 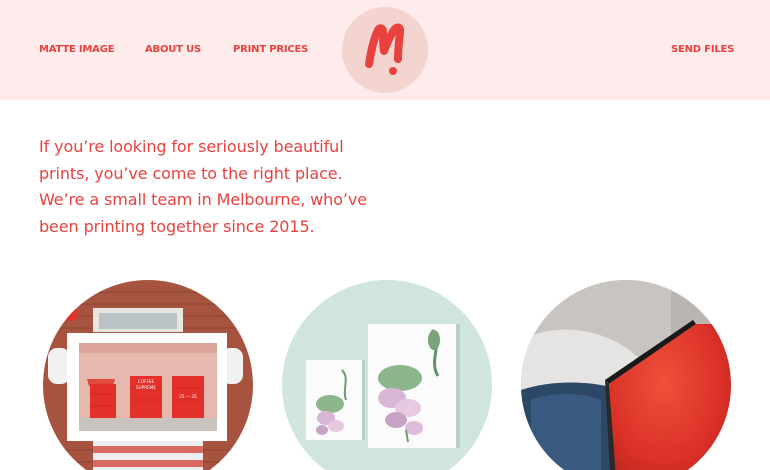 I want to click on nav-send-files: SEND FILES, so click(x=702, y=49).